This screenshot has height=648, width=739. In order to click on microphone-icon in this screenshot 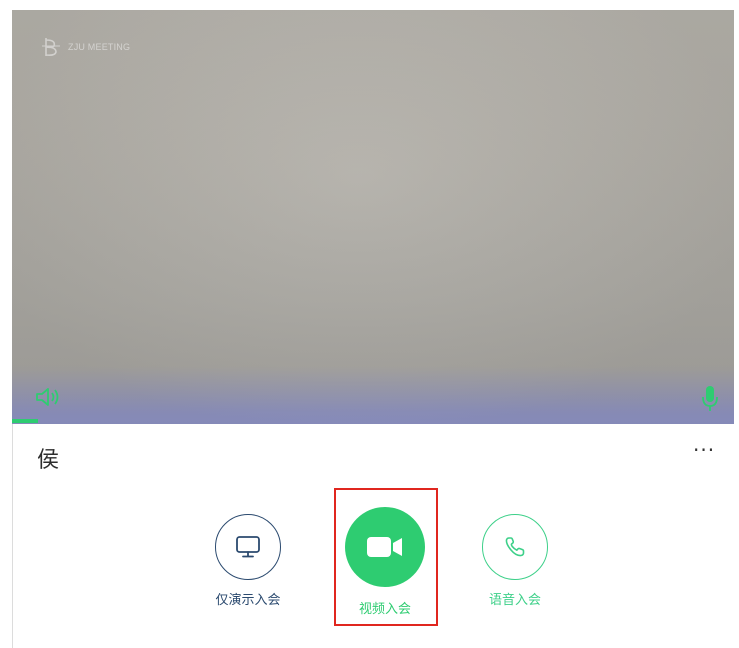, I will do `click(710, 401)`.